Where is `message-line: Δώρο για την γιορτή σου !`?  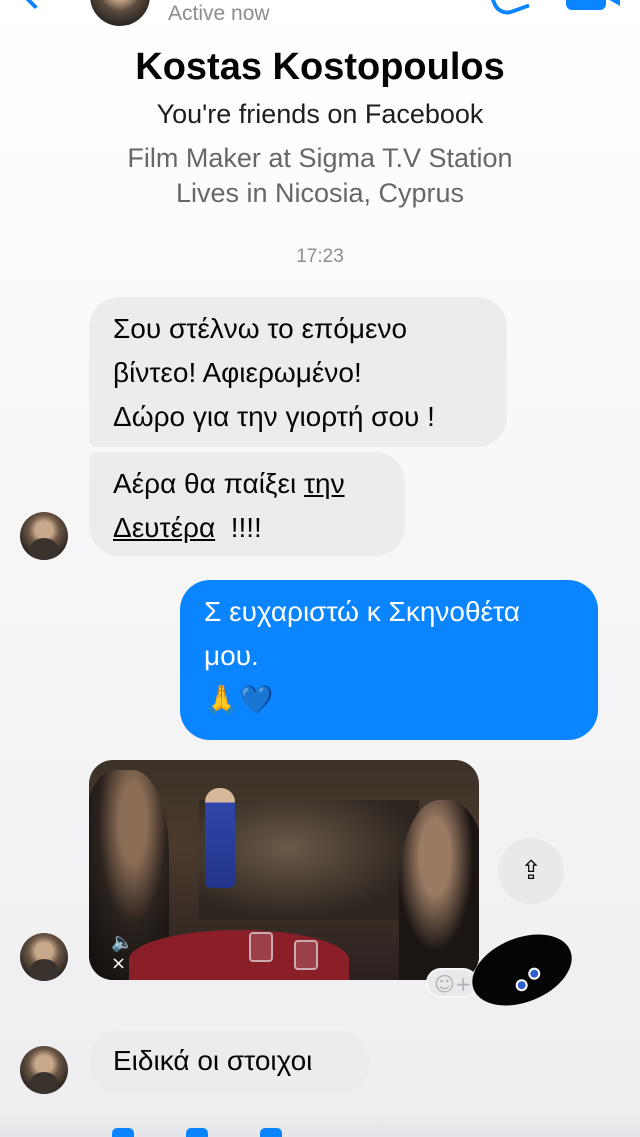
message-line: Δώρο για την γιορτή σου ! is located at coordinates (274, 416).